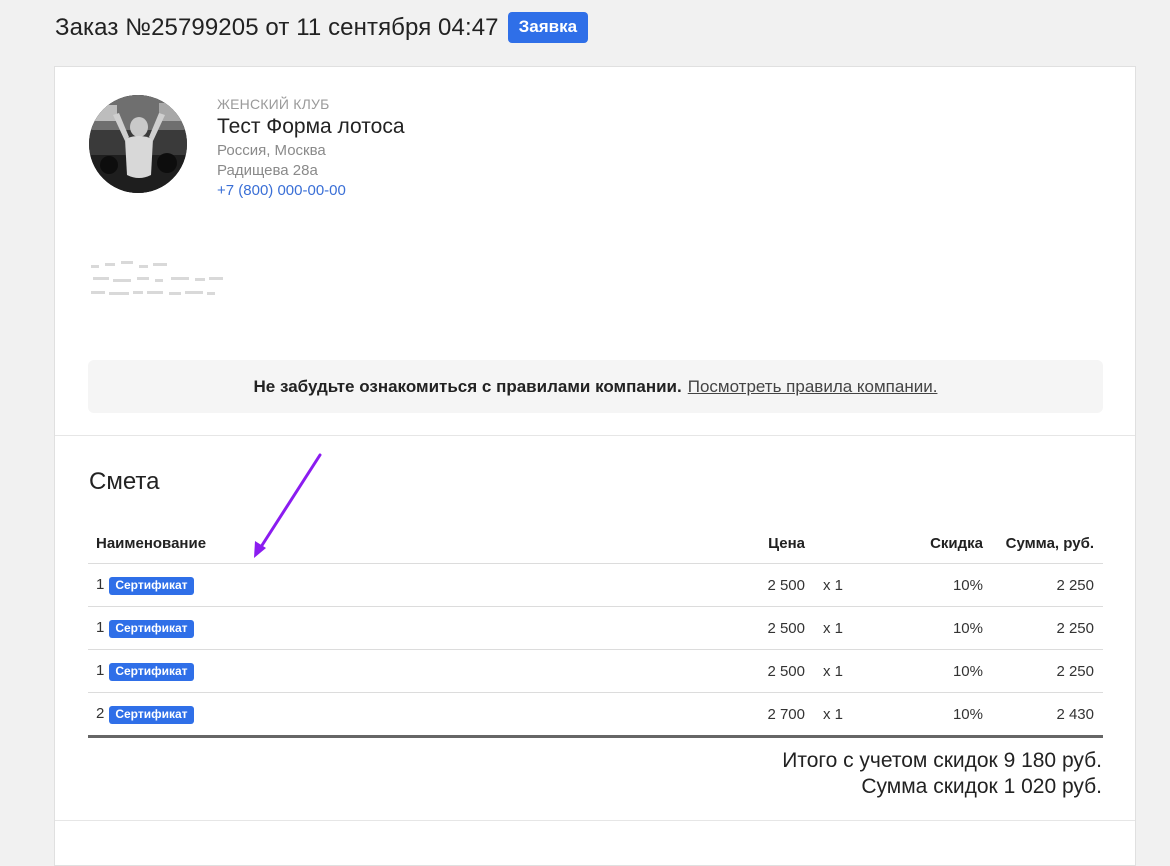 The image size is (1170, 866). I want to click on row-price: 2 700, so click(770, 715).